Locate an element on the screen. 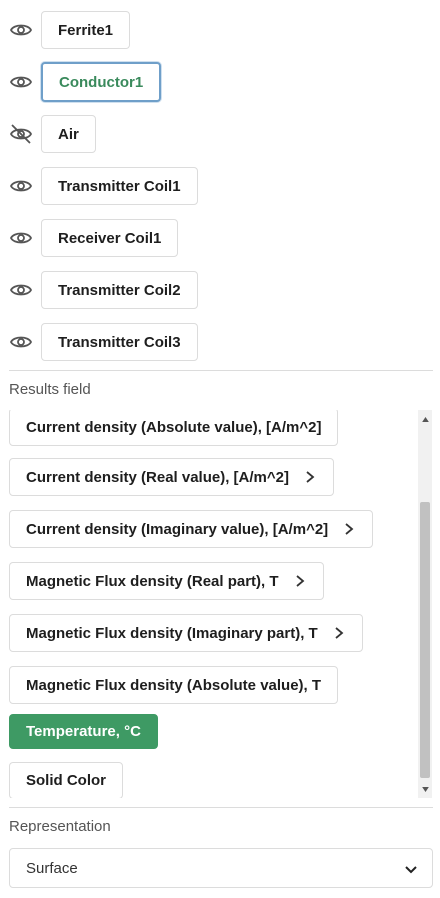 Image resolution: width=440 pixels, height=898 pixels. chevron-down-icon is located at coordinates (411, 869).